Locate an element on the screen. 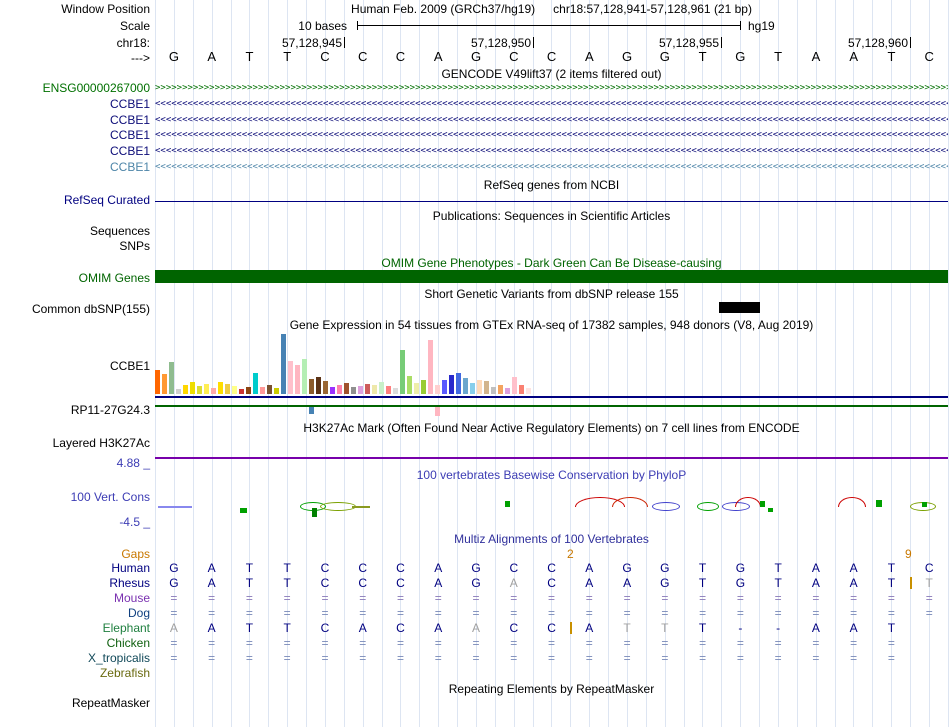 Image resolution: width=950 pixels, height=727 pixels. gtex-gene-label: CCBE1 is located at coordinates (75, 366).